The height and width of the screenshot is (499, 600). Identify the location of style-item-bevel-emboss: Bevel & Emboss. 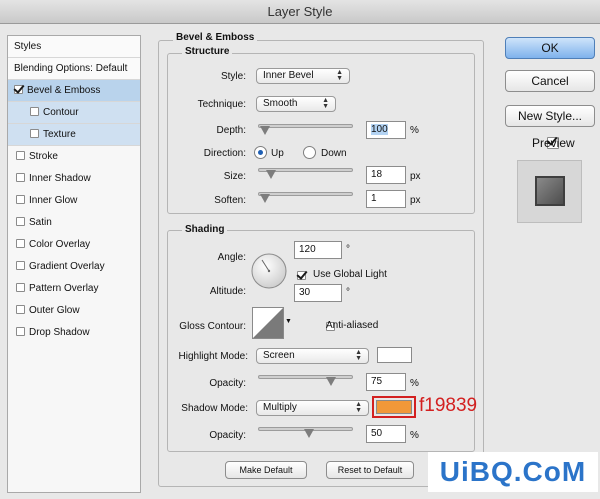
(74, 91).